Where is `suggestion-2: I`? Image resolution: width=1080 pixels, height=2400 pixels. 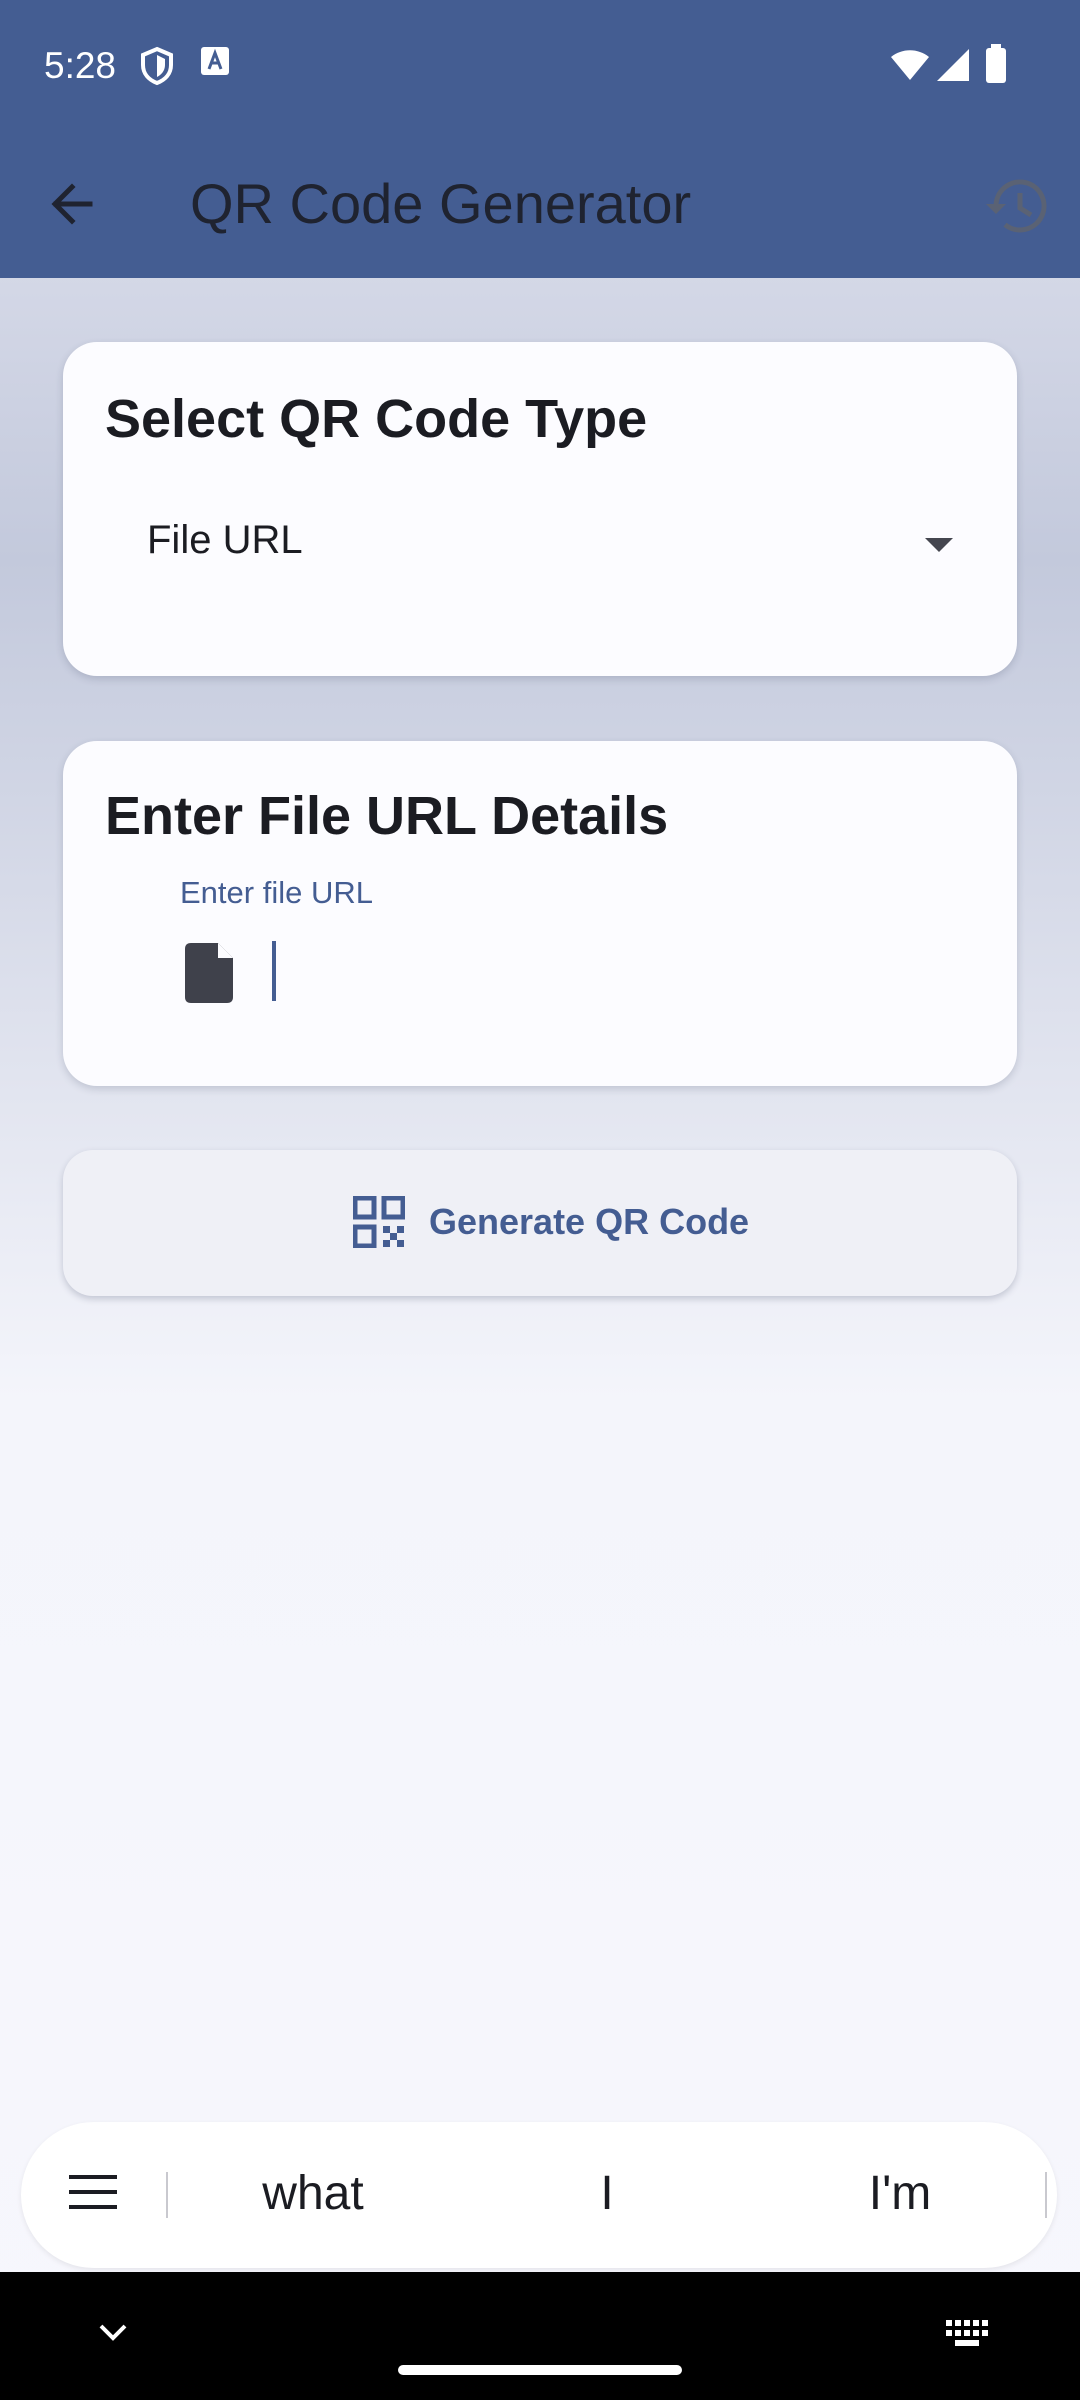
suggestion-2: I is located at coordinates (607, 2193).